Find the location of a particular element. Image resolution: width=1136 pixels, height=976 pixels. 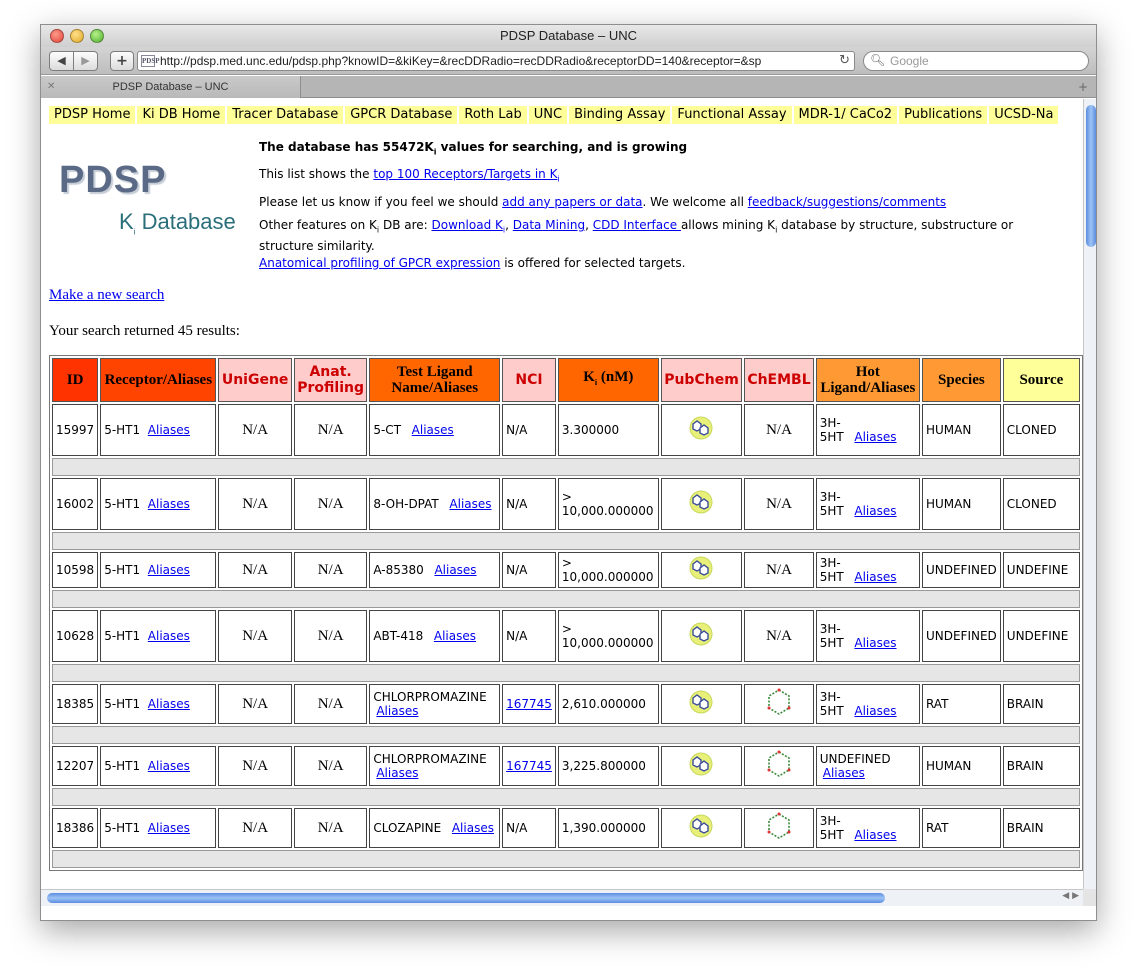

download-ki-link: Download Ki is located at coordinates (469, 226).